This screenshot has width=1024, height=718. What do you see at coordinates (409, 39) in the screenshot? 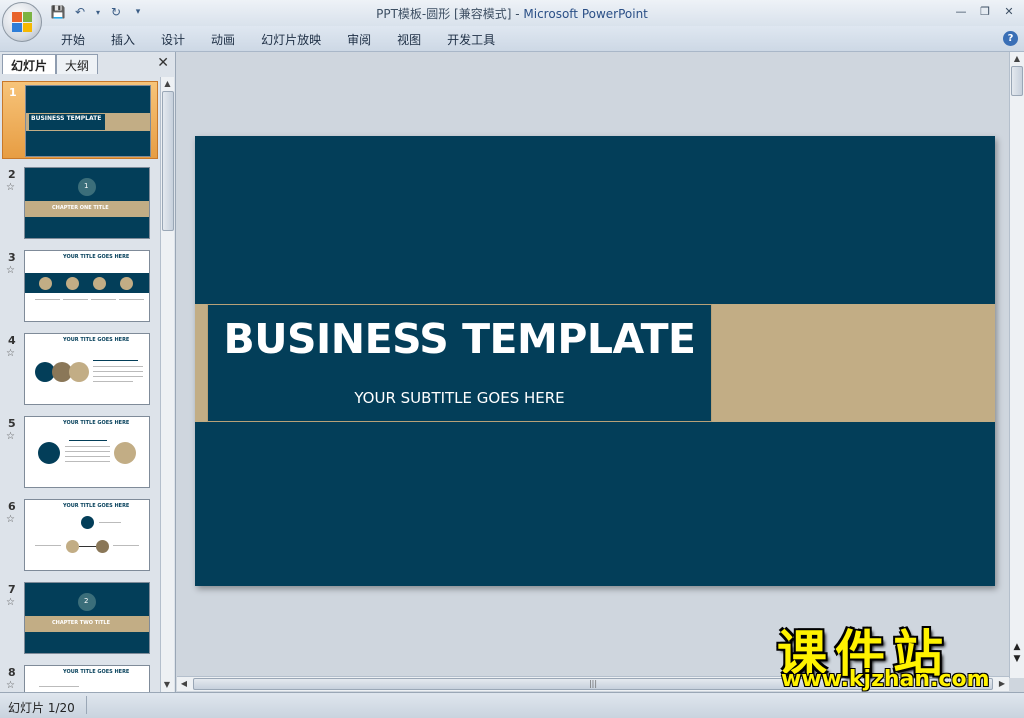
I see `tab-view: 视图` at bounding box center [409, 39].